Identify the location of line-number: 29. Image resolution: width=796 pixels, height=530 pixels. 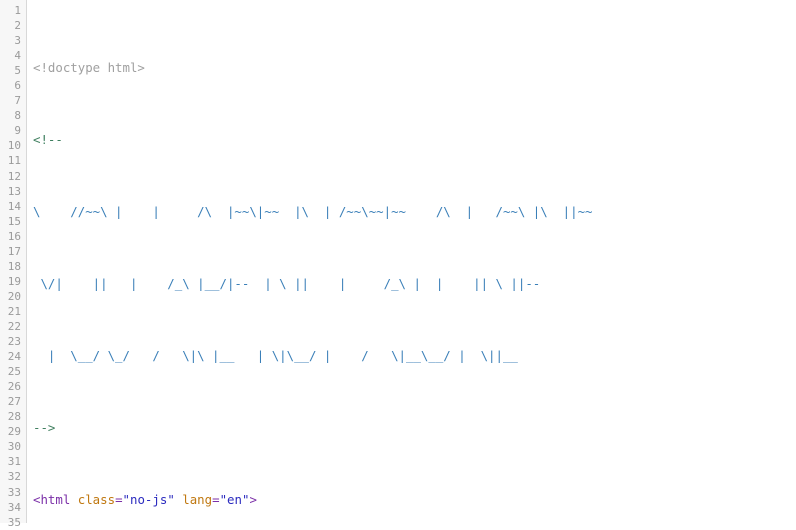
(14, 432).